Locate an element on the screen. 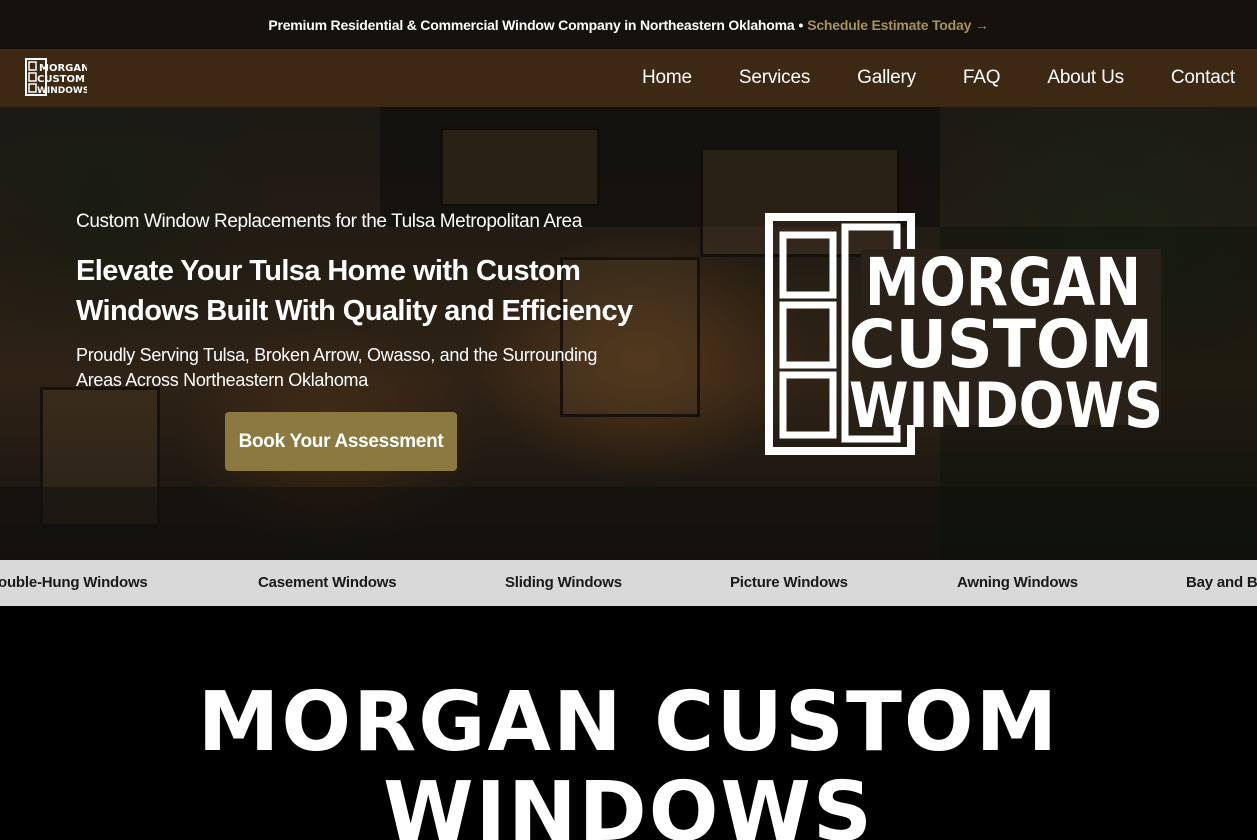 This screenshot has height=840, width=1257. nav-services: Services is located at coordinates (774, 78).